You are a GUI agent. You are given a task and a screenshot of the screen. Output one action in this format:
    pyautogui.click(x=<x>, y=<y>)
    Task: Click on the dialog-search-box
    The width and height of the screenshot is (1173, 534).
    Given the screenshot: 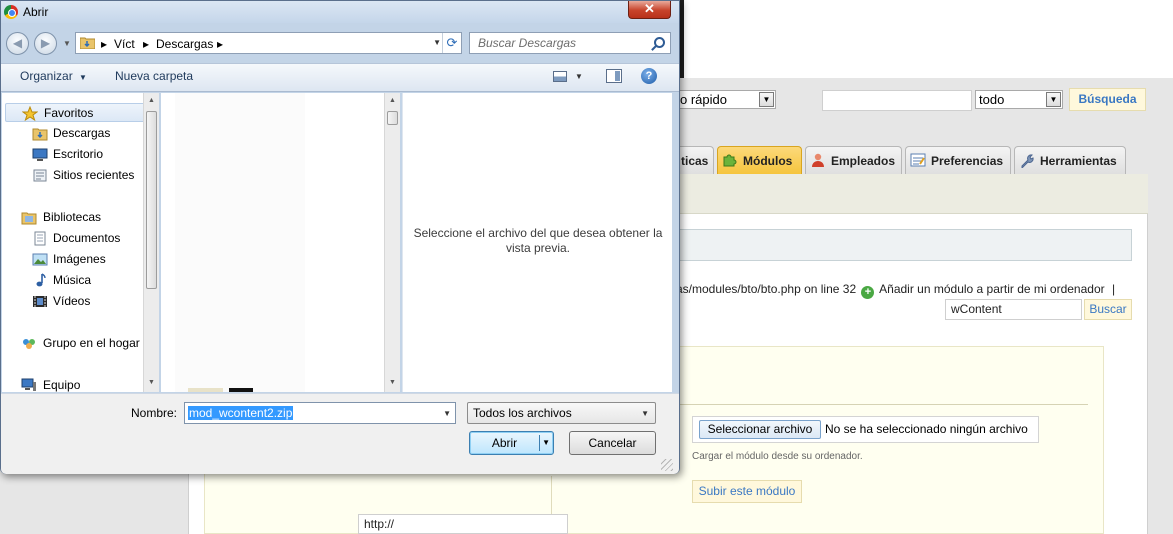 What is the action you would take?
    pyautogui.click(x=570, y=43)
    